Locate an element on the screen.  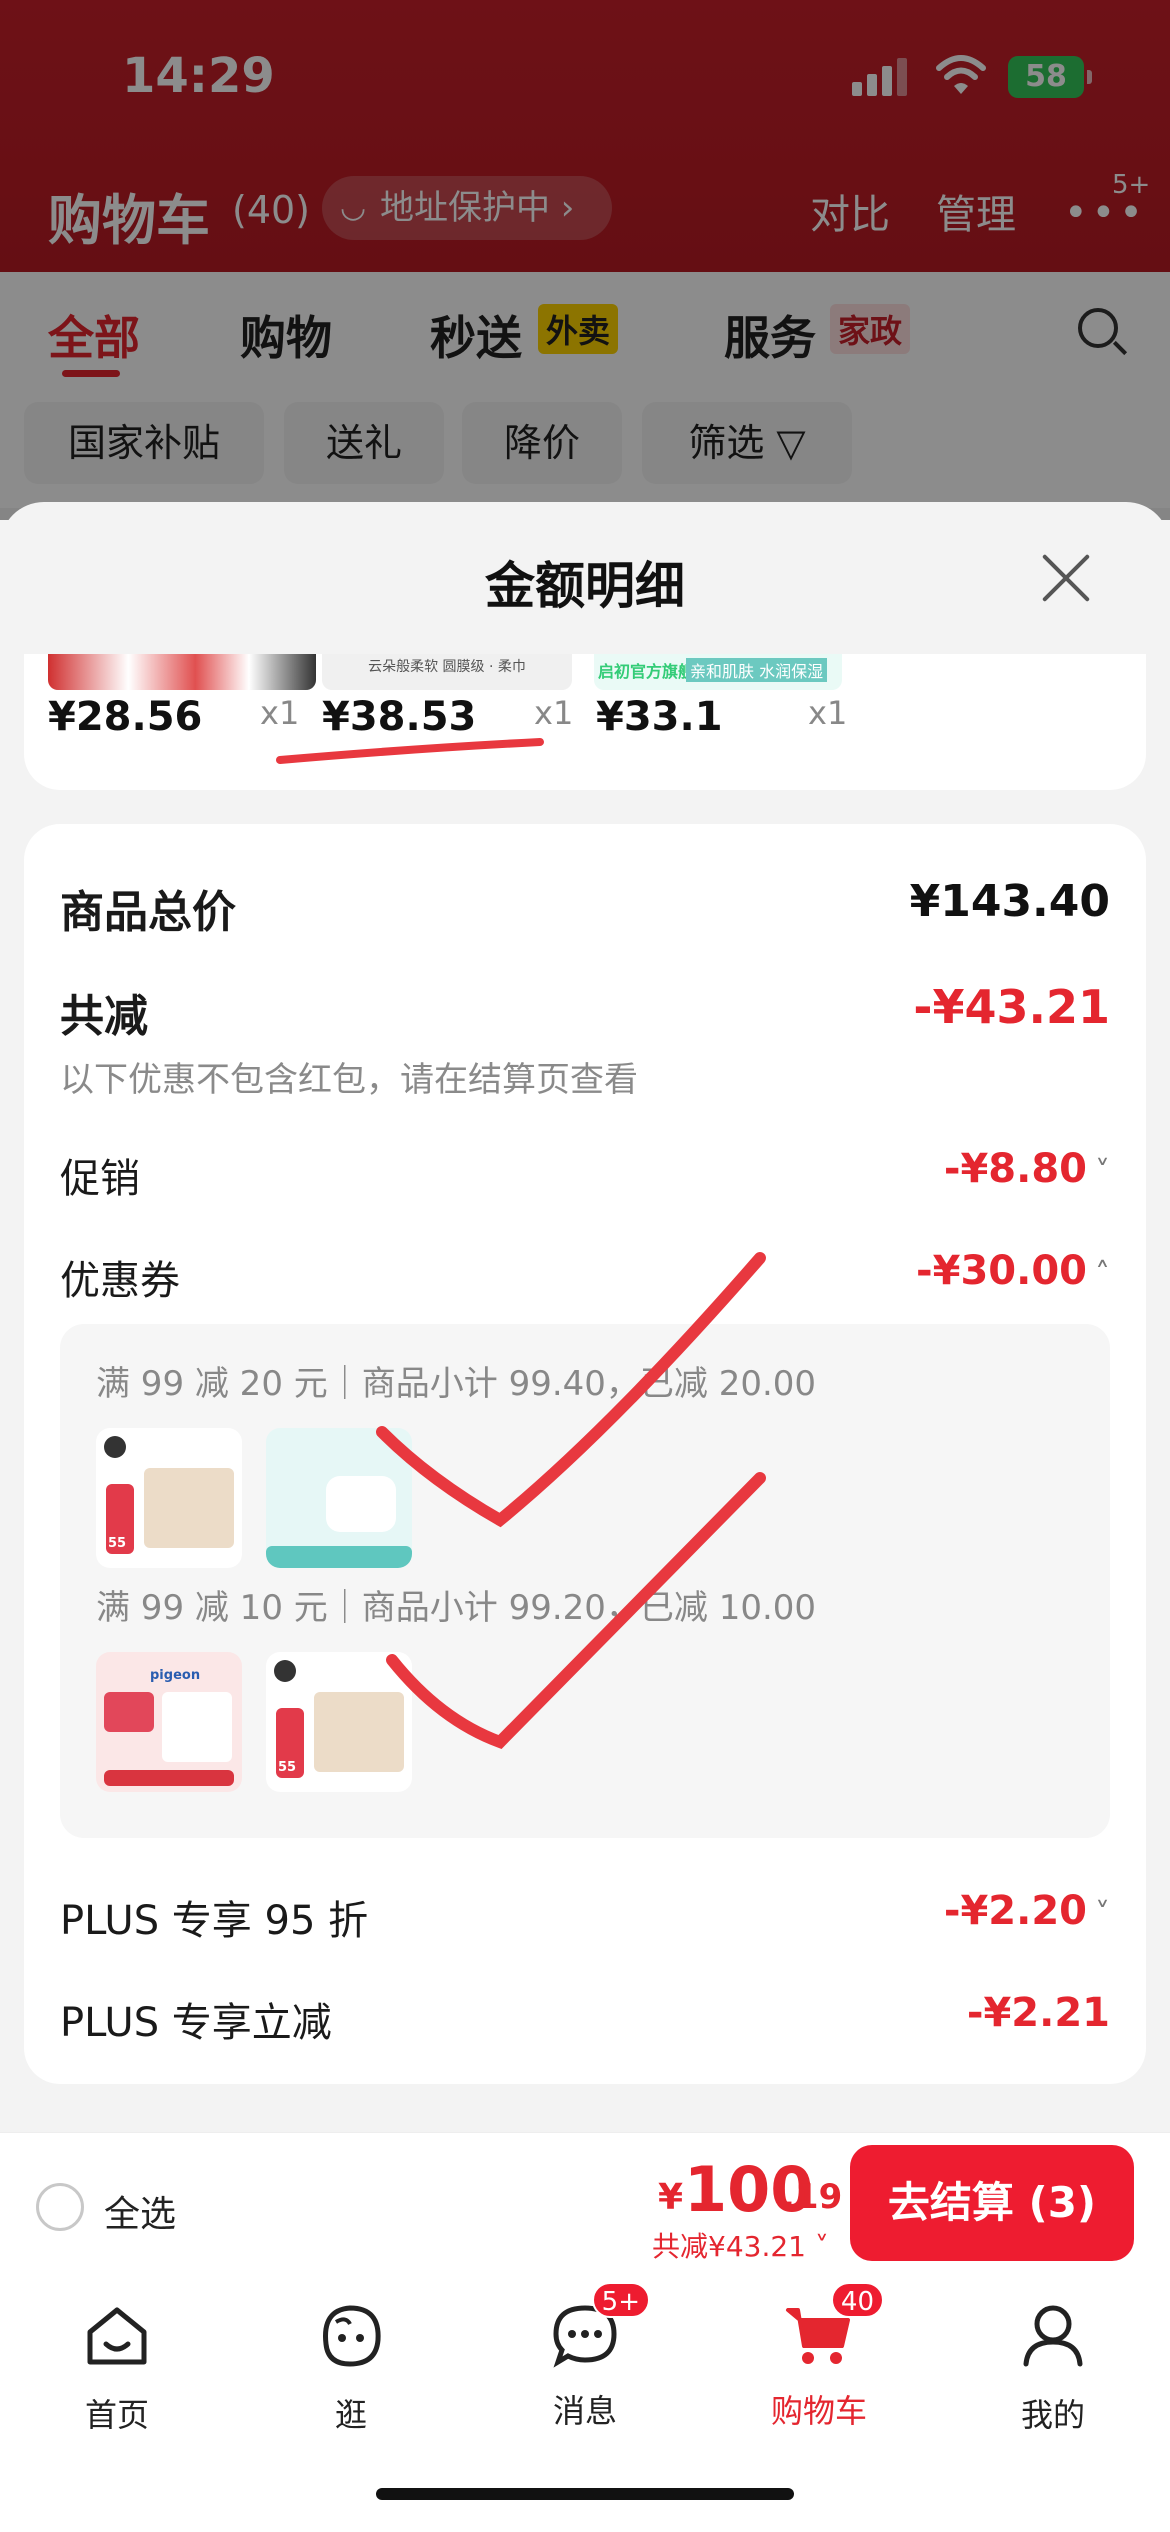
checkout-button: 去结算 (3) is located at coordinates (992, 2203).